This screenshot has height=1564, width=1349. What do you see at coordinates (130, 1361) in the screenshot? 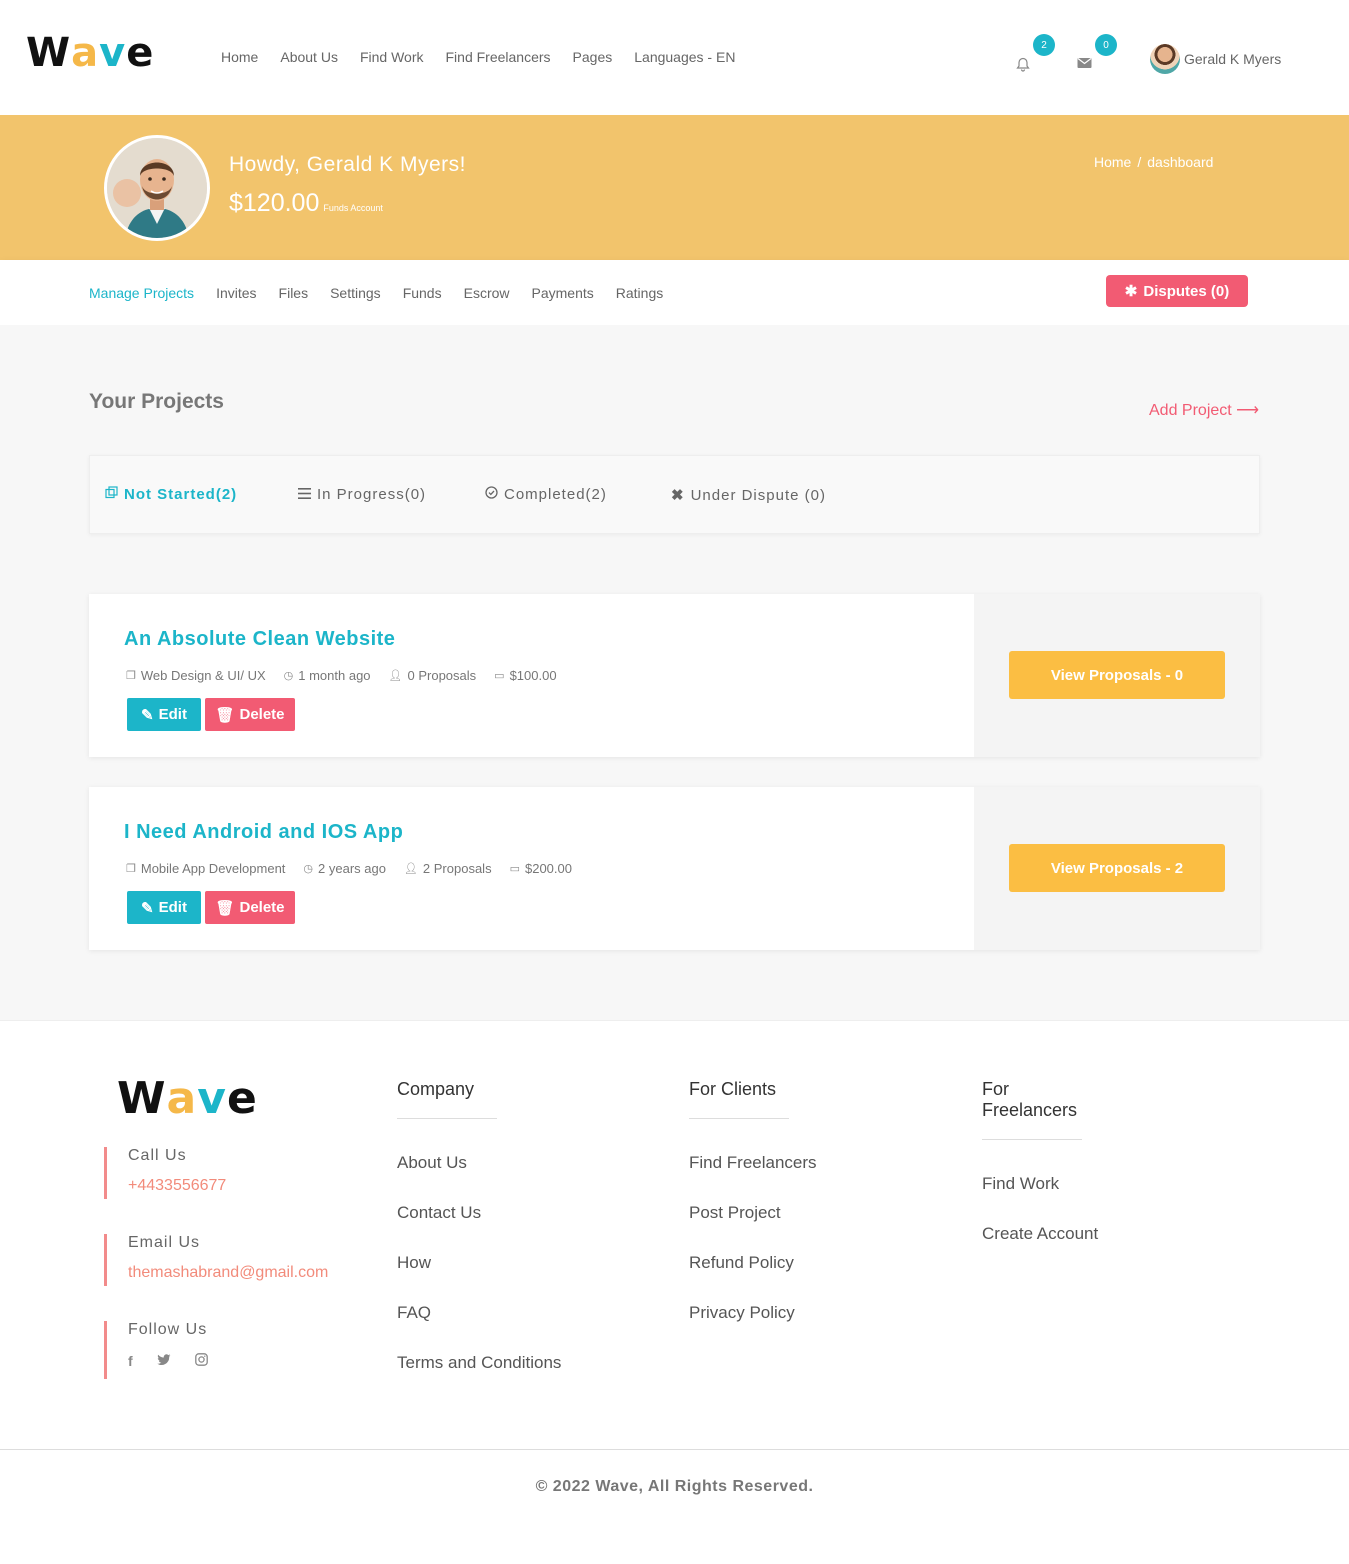
I see `facebook-icon: f` at bounding box center [130, 1361].